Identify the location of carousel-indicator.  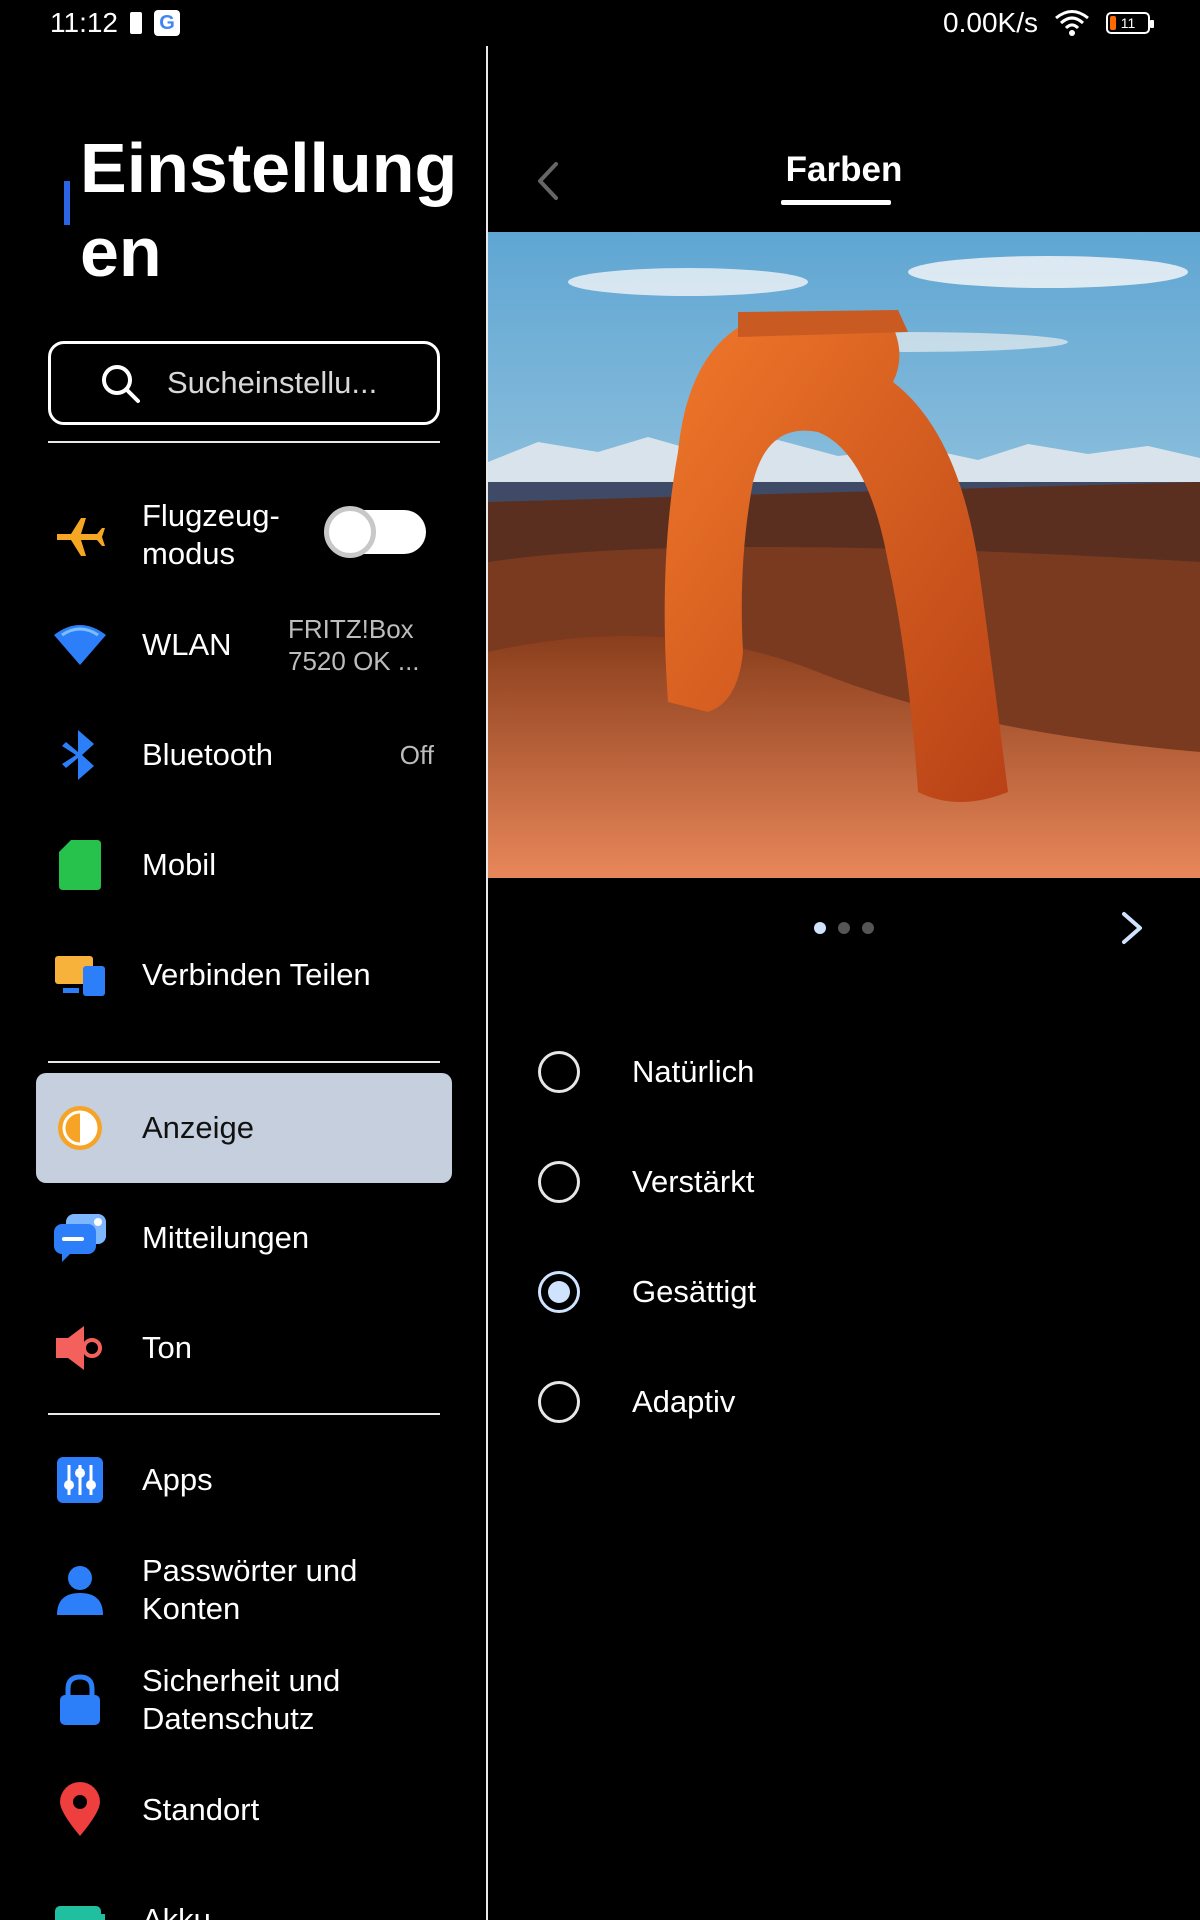
(844, 928).